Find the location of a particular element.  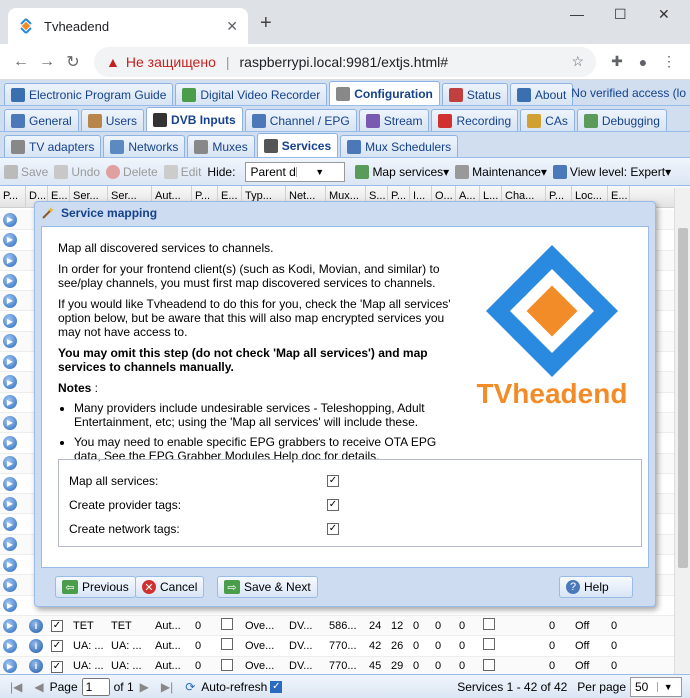

create-network-tags-checkbox: ✓ is located at coordinates (333, 529).